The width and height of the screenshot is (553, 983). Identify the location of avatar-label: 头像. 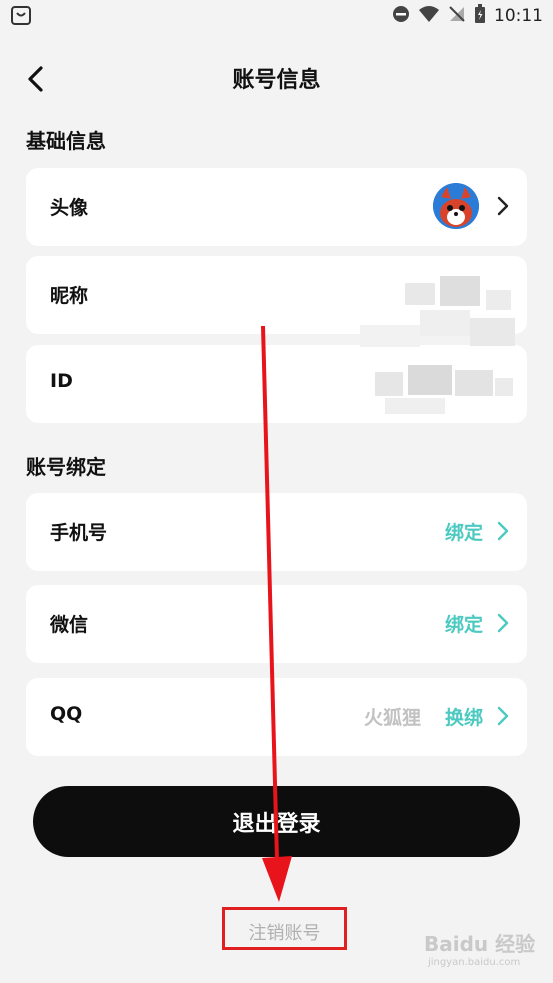
(69, 208).